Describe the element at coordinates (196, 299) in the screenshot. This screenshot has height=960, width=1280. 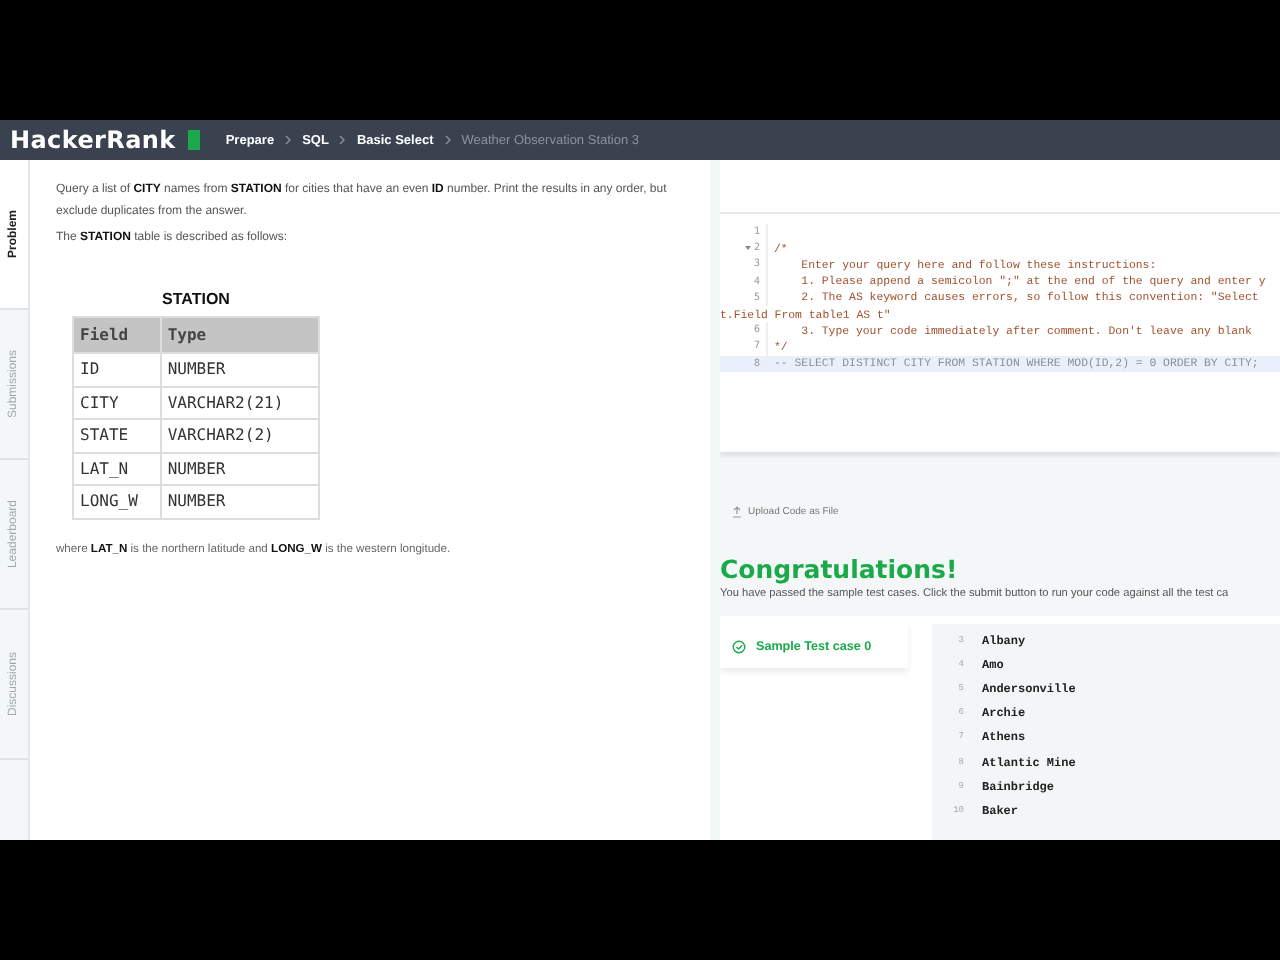
I see `table-title: STATION` at that location.